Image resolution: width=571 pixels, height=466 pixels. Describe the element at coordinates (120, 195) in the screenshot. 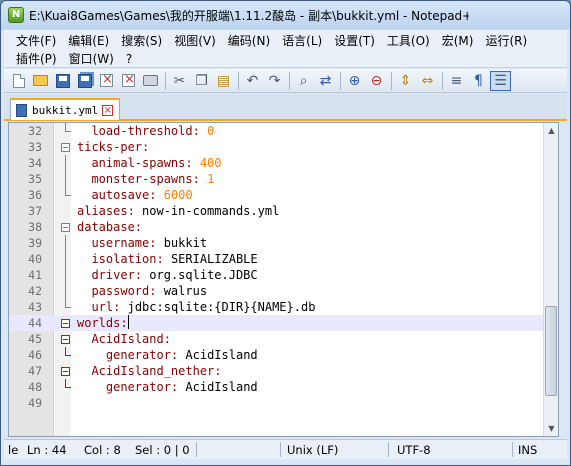

I see `yaml-key: autosave` at that location.